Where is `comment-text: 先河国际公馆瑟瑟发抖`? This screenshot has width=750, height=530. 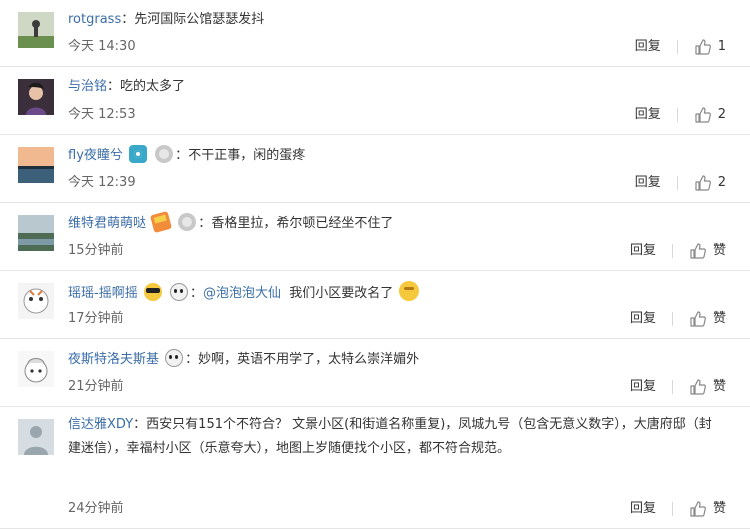 comment-text: 先河国际公馆瑟瑟发抖 is located at coordinates (199, 19).